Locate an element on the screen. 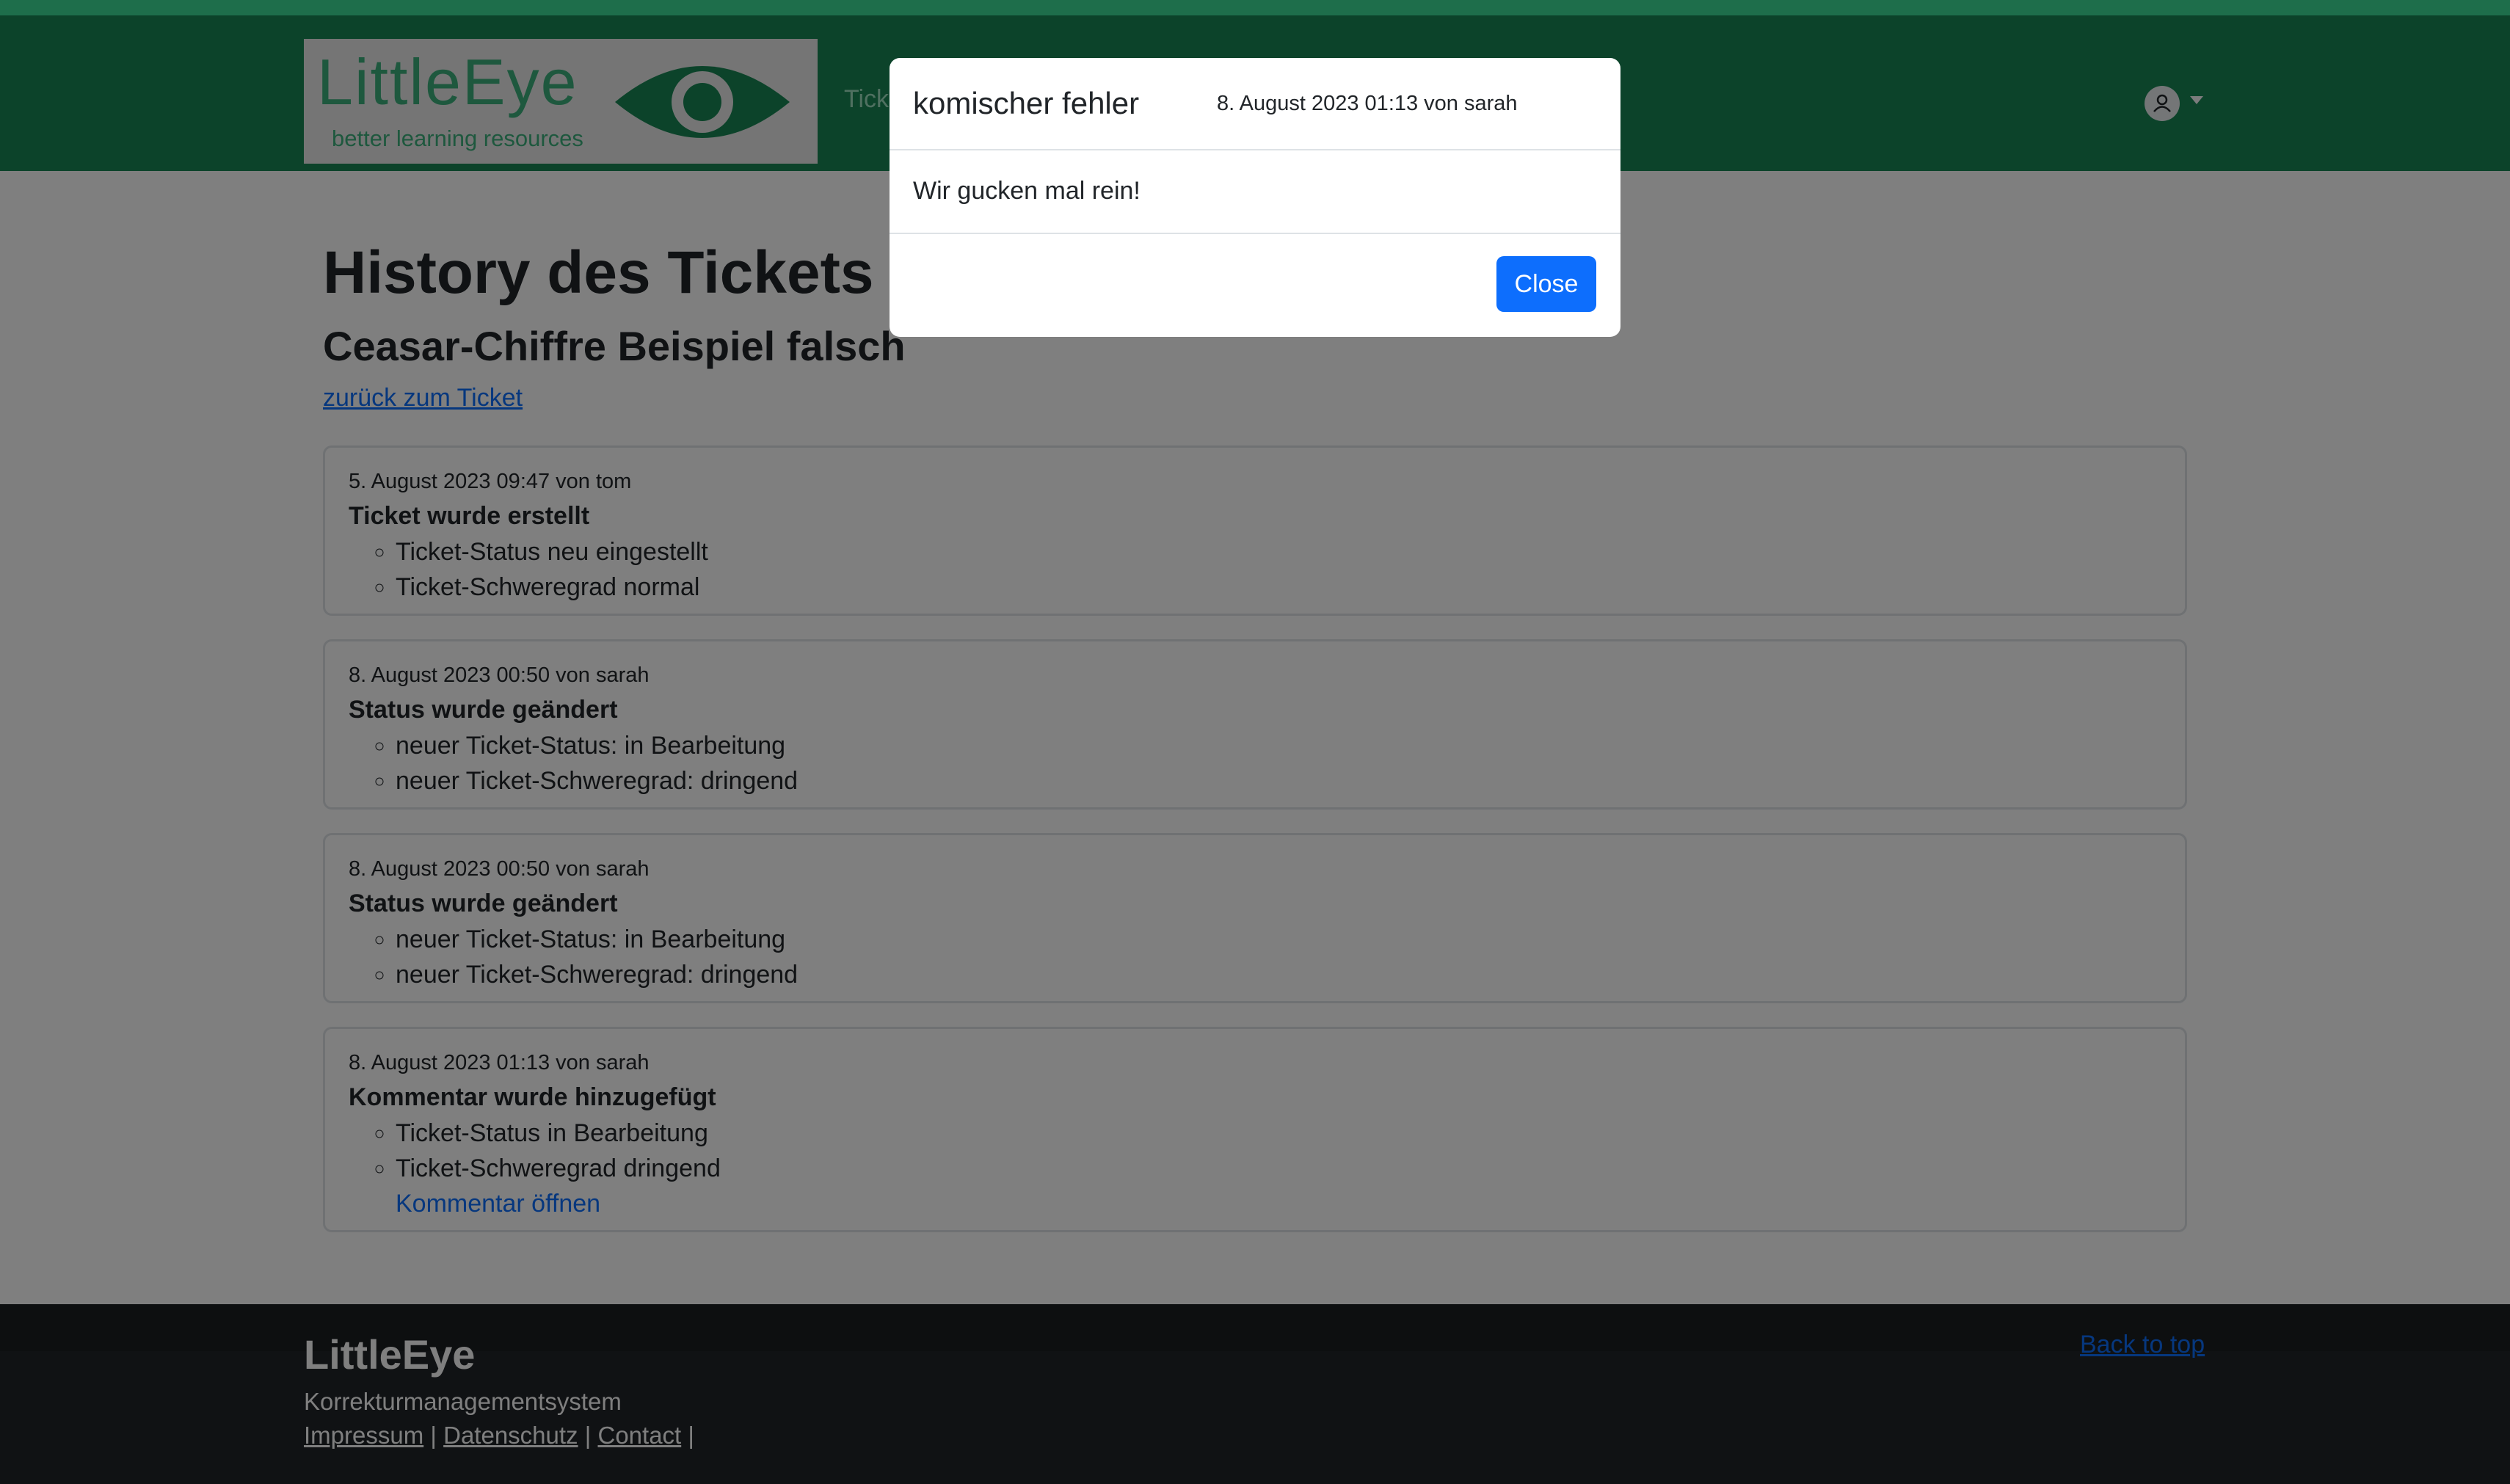  modal-body: Wir gucken mal rein! is located at coordinates (1027, 191).